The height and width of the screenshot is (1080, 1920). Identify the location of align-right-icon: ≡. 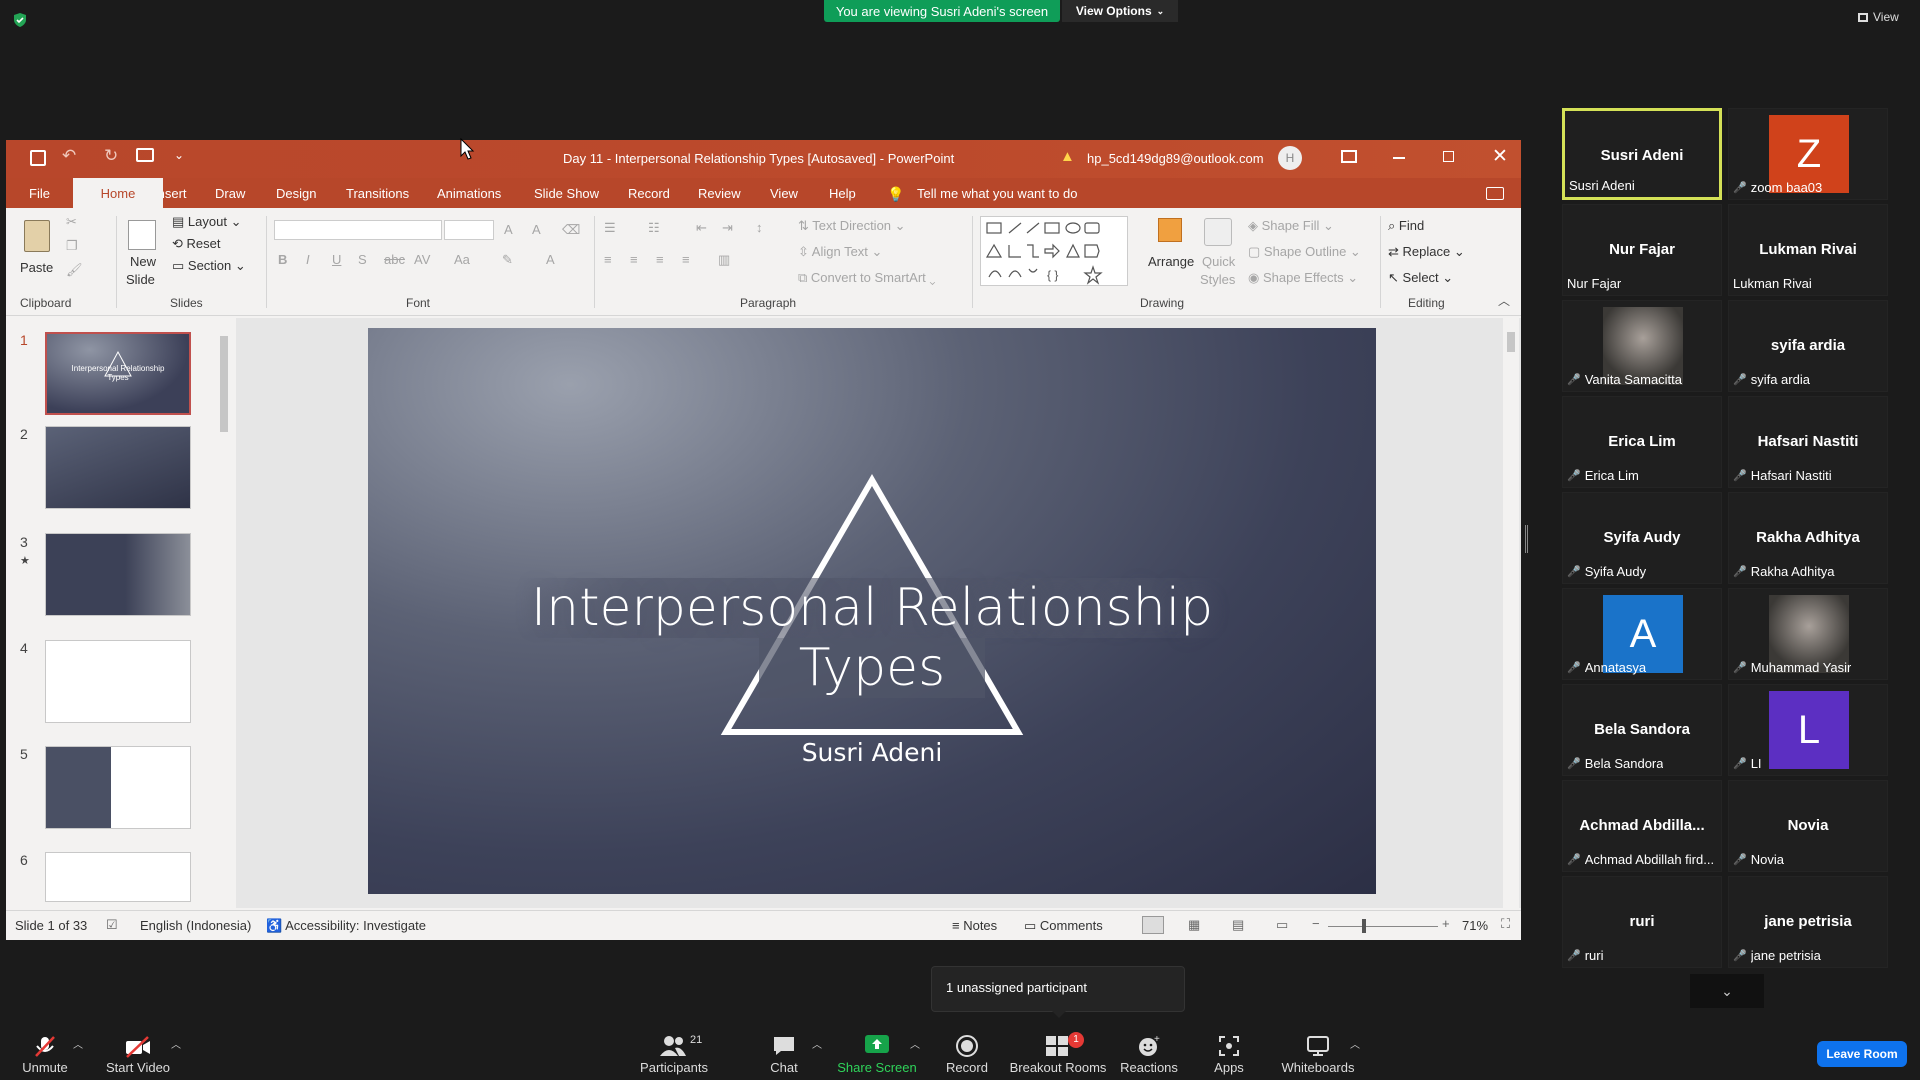
(660, 259).